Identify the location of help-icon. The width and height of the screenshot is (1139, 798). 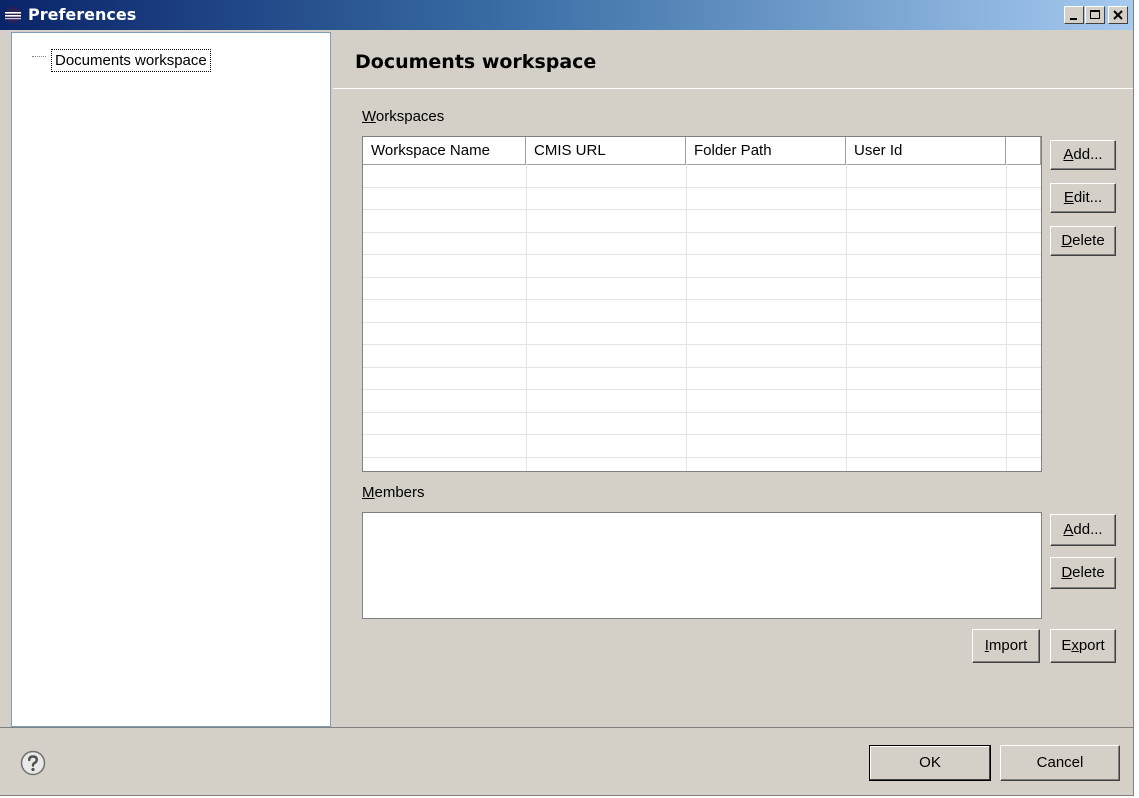
(33, 763).